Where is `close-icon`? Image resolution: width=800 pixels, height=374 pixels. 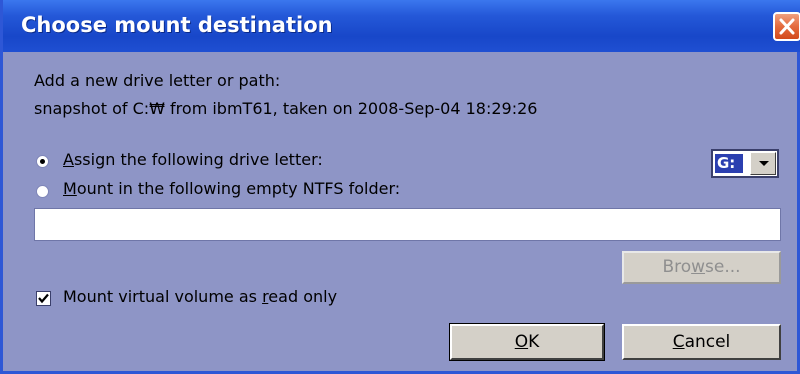
close-icon is located at coordinates (787, 26).